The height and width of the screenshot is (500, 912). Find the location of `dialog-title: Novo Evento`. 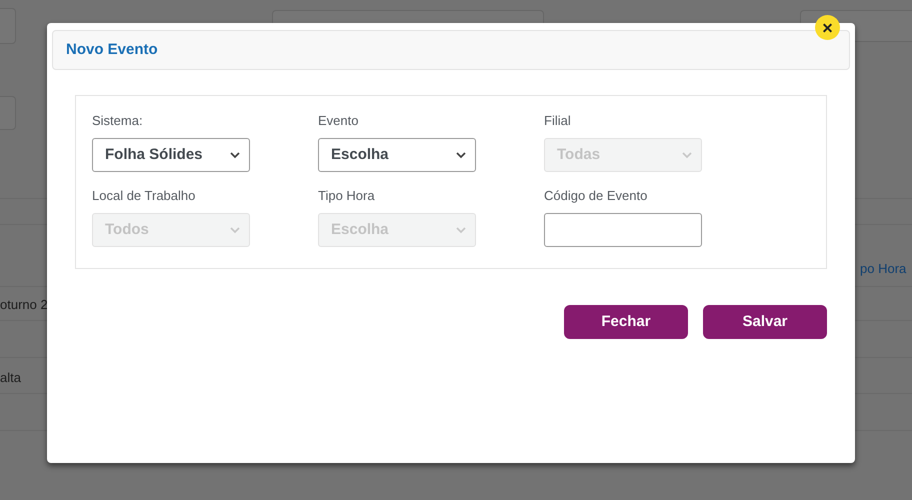

dialog-title: Novo Evento is located at coordinates (112, 50).